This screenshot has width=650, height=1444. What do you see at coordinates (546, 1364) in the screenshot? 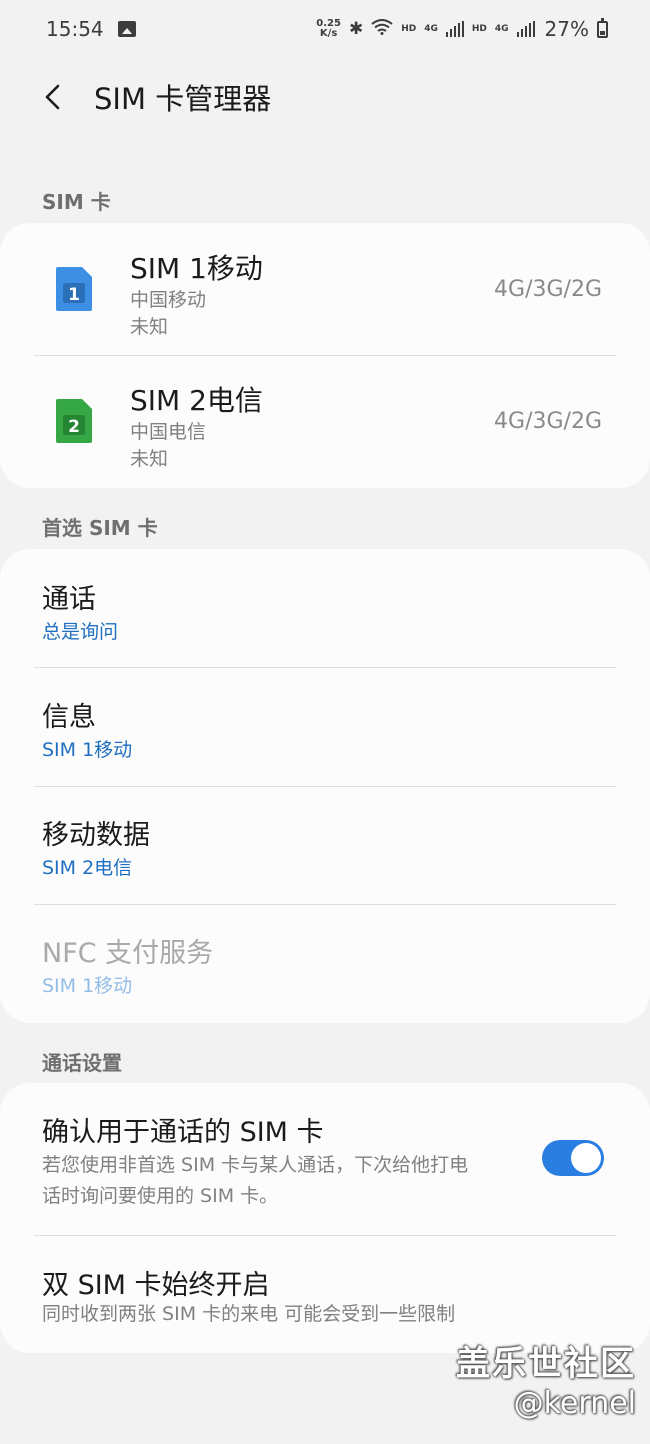
I see `watermark-community: 盖乐世社区` at bounding box center [546, 1364].